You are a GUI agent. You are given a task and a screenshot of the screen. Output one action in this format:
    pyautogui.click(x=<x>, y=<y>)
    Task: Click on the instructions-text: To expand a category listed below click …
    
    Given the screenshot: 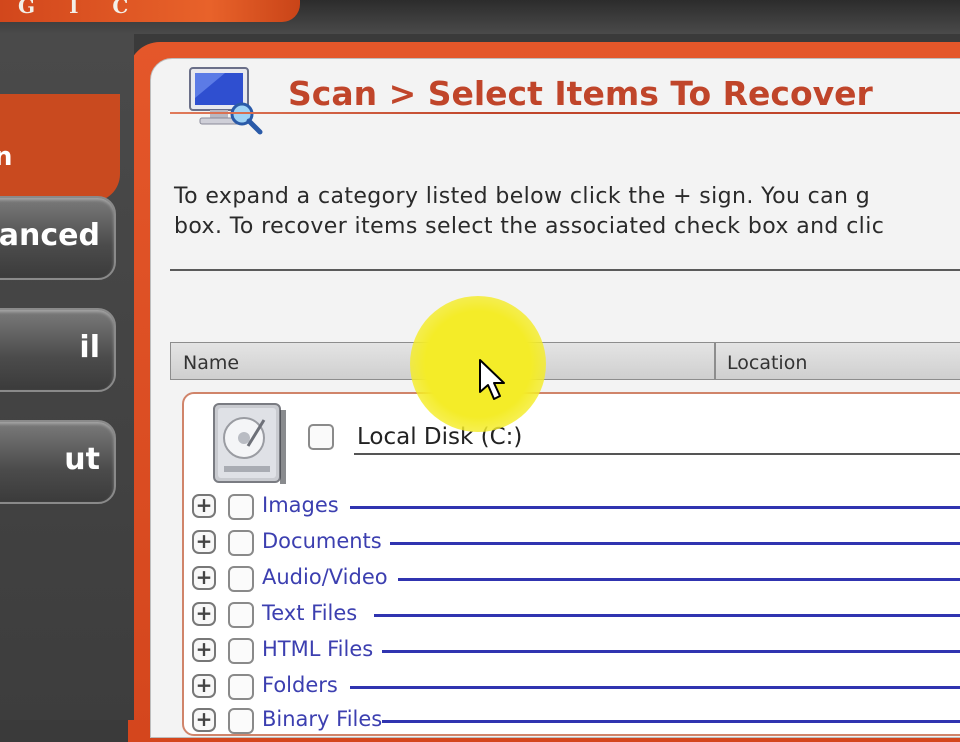 What is the action you would take?
    pyautogui.click(x=567, y=212)
    